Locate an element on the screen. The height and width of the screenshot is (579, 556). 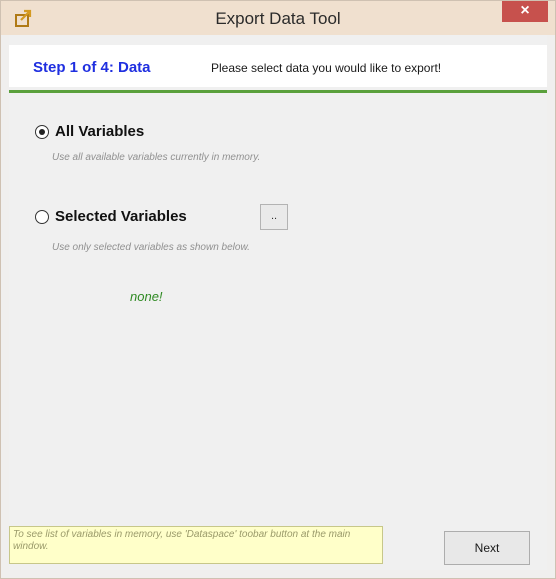
all-variables-label: All Variables is located at coordinates (99, 131).